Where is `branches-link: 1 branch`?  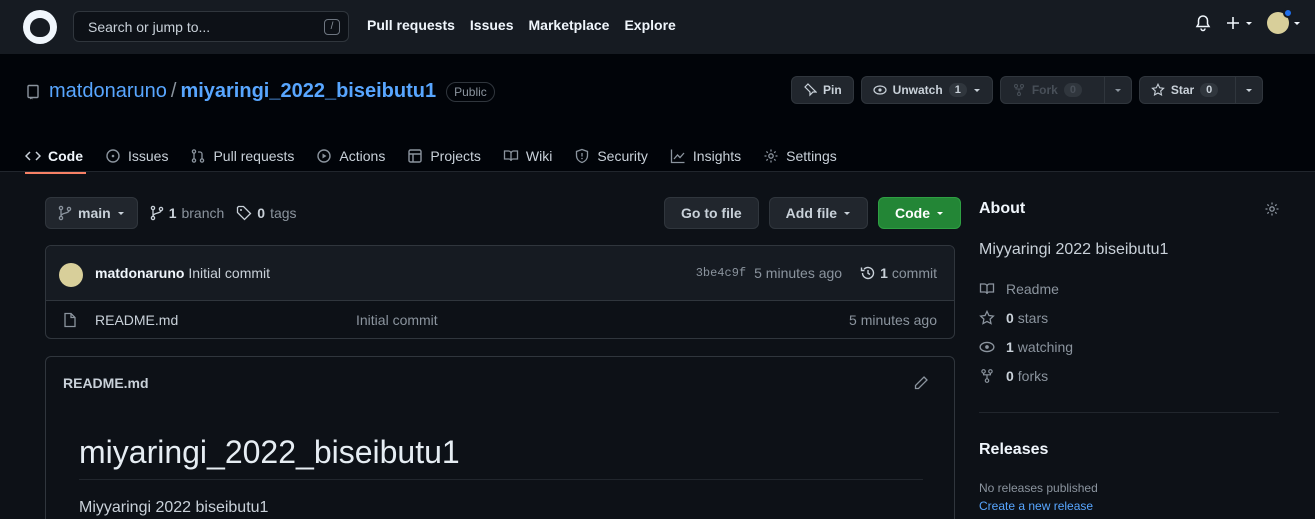 branches-link: 1 branch is located at coordinates (187, 213).